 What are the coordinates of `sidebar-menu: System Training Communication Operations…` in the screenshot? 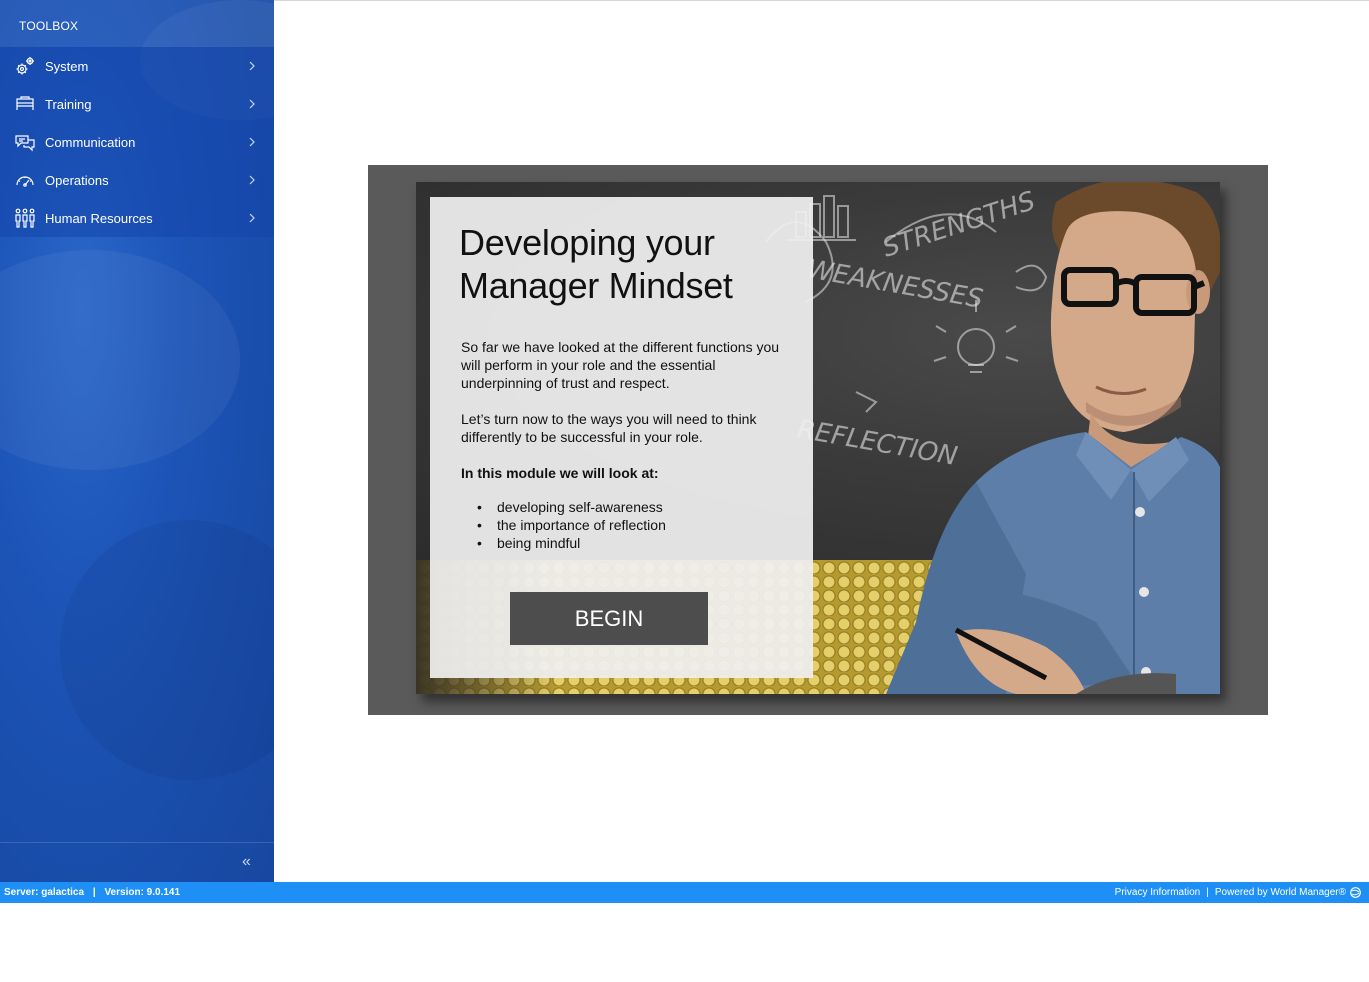 It's located at (137, 142).